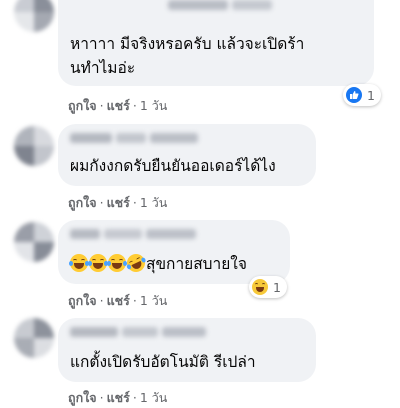  I want to click on haha-icon, so click(260, 287).